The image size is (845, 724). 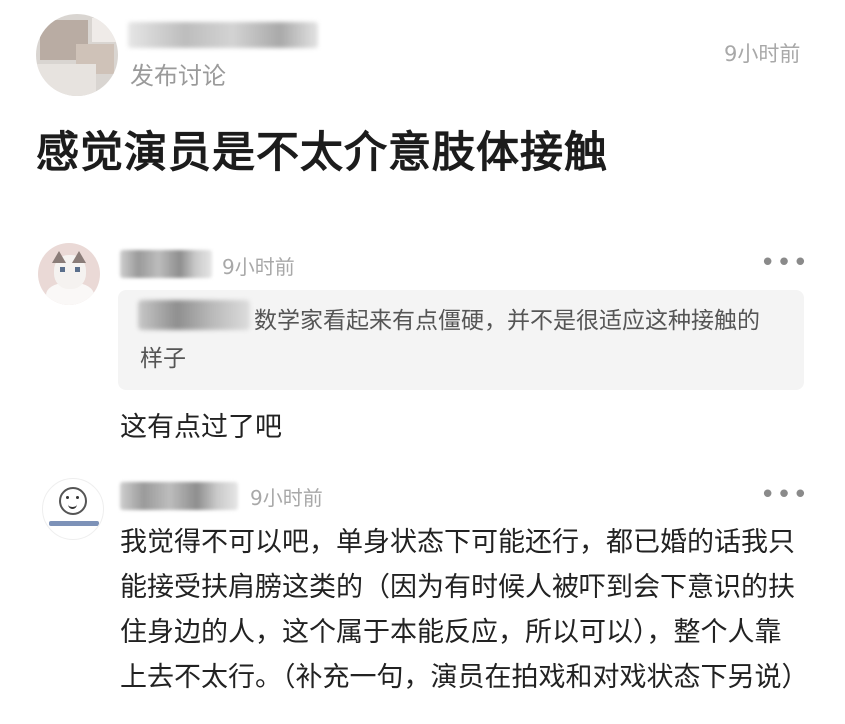 What do you see at coordinates (77, 55) in the screenshot?
I see `post-author-avatar` at bounding box center [77, 55].